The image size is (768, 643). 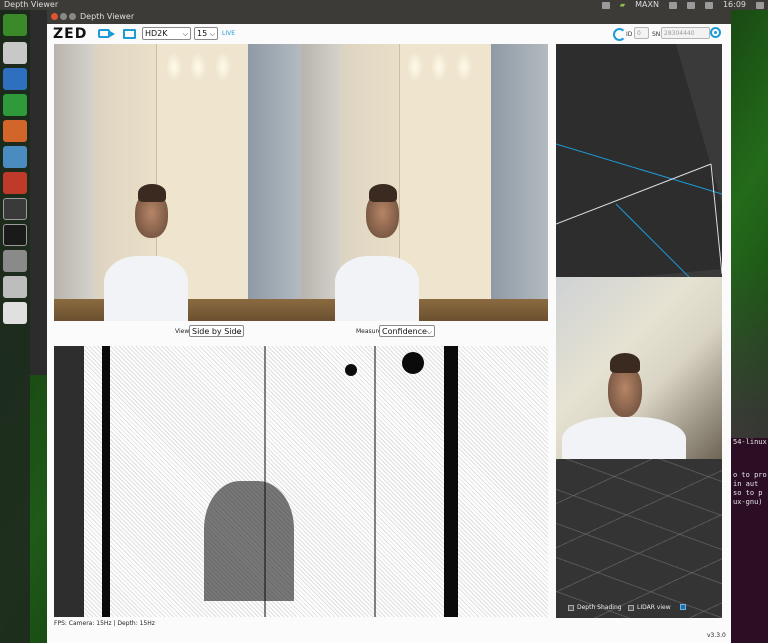 I want to click on view-mode-select: Side by Side ⌵, so click(x=216, y=331).